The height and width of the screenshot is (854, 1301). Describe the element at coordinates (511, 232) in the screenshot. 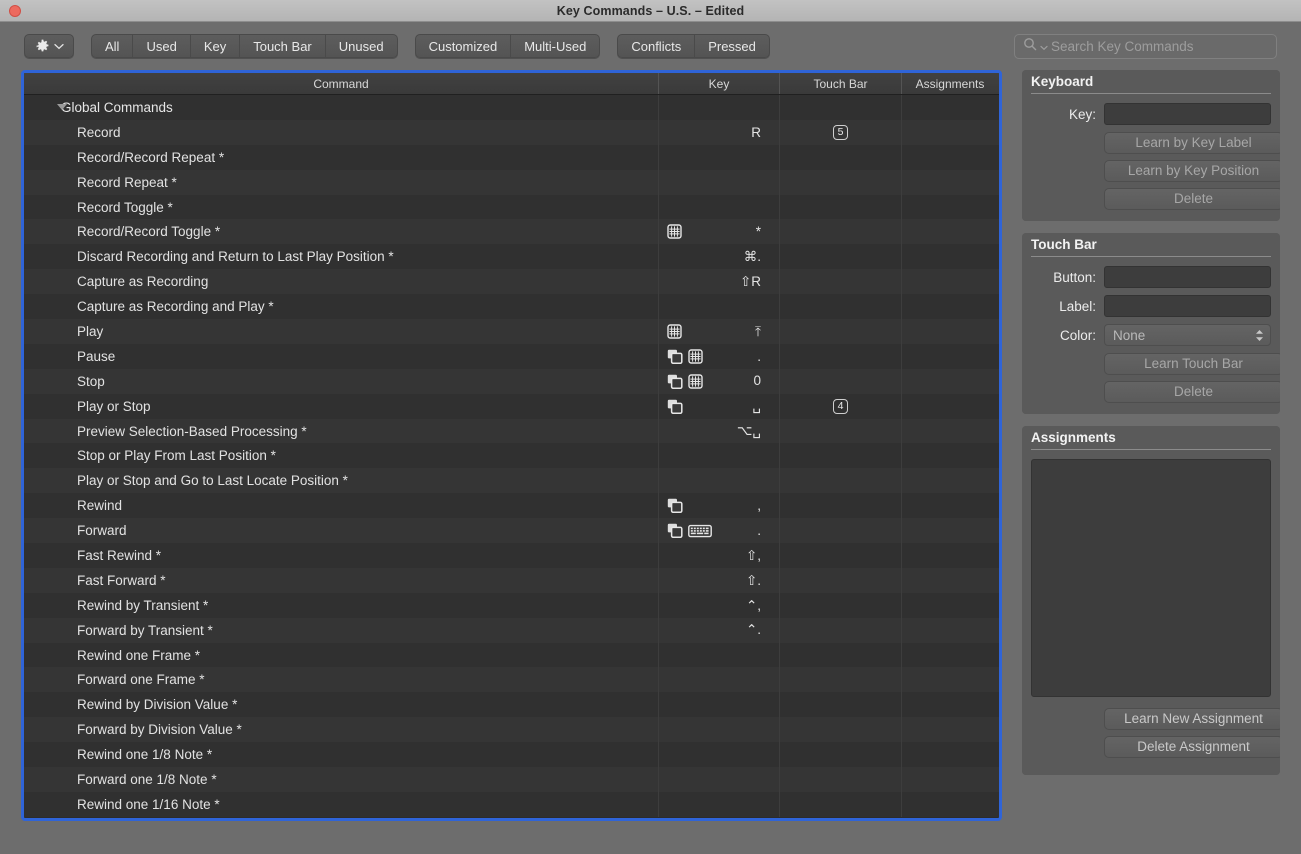

I see `table-row: Record/Record Toggle * *` at that location.